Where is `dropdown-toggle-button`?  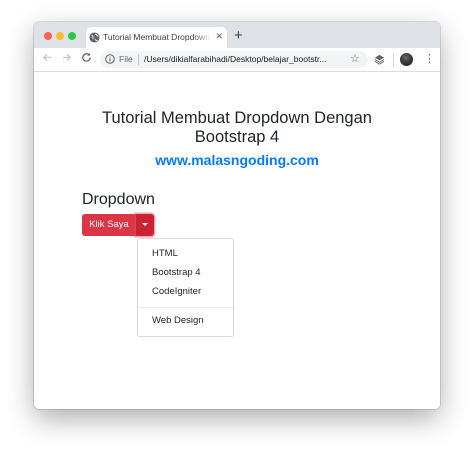
dropdown-toggle-button is located at coordinates (145, 225).